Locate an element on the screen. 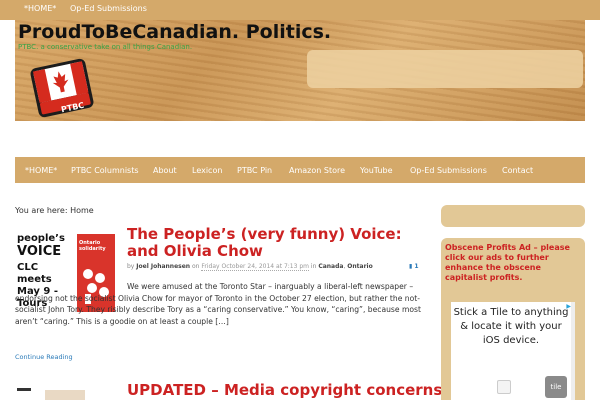  category-link-ontario: Ontario is located at coordinates (359, 266).